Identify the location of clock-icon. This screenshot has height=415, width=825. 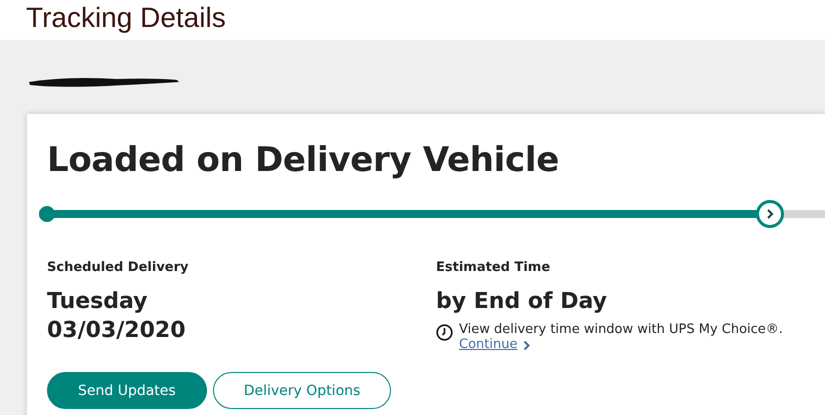
(444, 332).